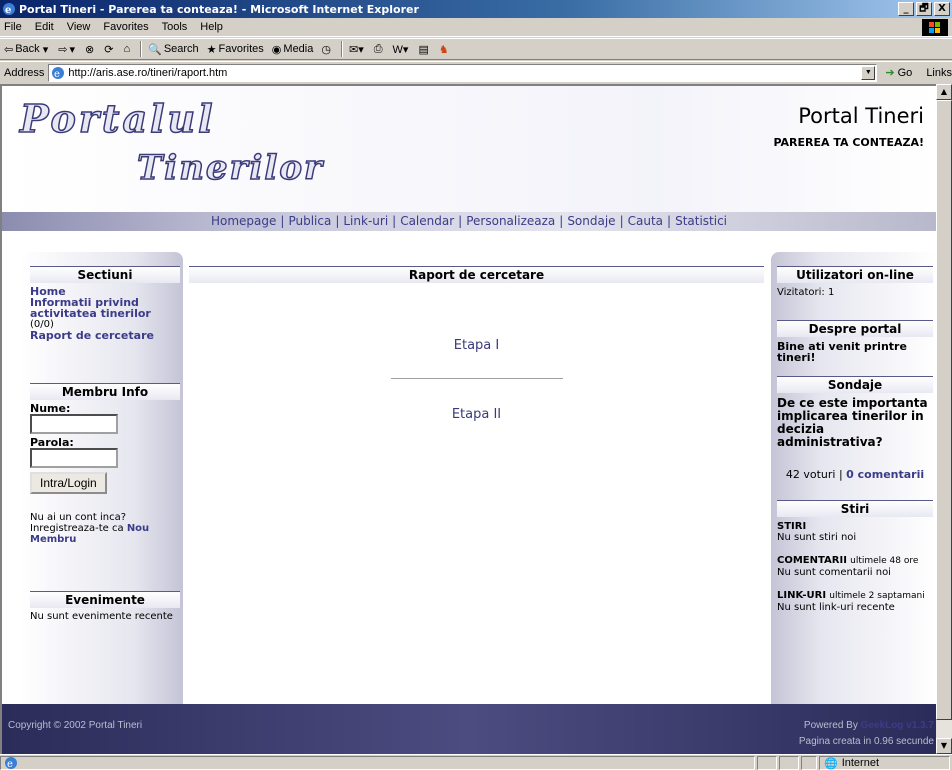 The height and width of the screenshot is (770, 952). What do you see at coordinates (105, 308) in the screenshot?
I see `section-info-link: Informatii privind activitatea tinerilor` at bounding box center [105, 308].